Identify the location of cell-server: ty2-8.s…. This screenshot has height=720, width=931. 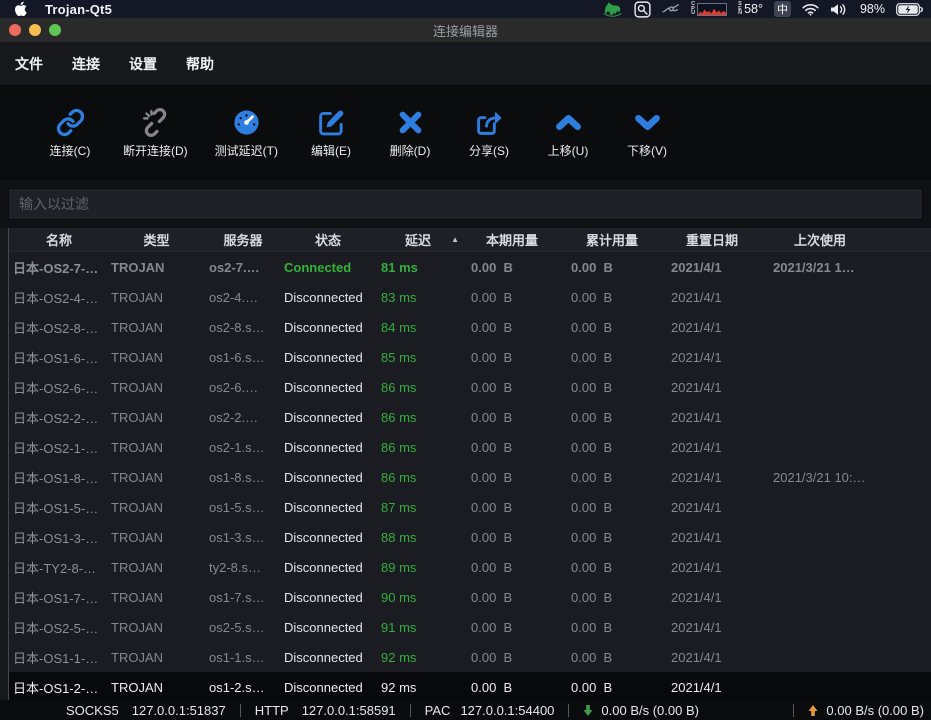
(235, 567).